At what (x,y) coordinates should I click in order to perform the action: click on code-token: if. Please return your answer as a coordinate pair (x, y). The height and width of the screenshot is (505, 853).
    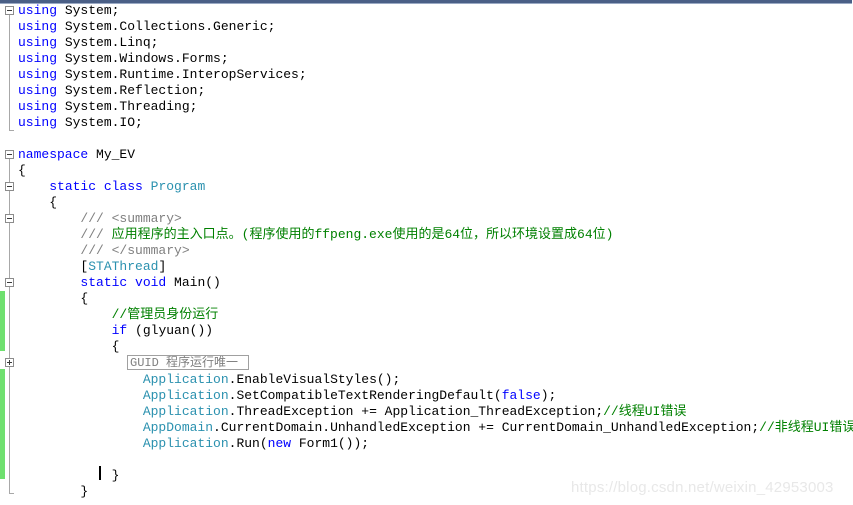
    Looking at the image, I should click on (119, 330).